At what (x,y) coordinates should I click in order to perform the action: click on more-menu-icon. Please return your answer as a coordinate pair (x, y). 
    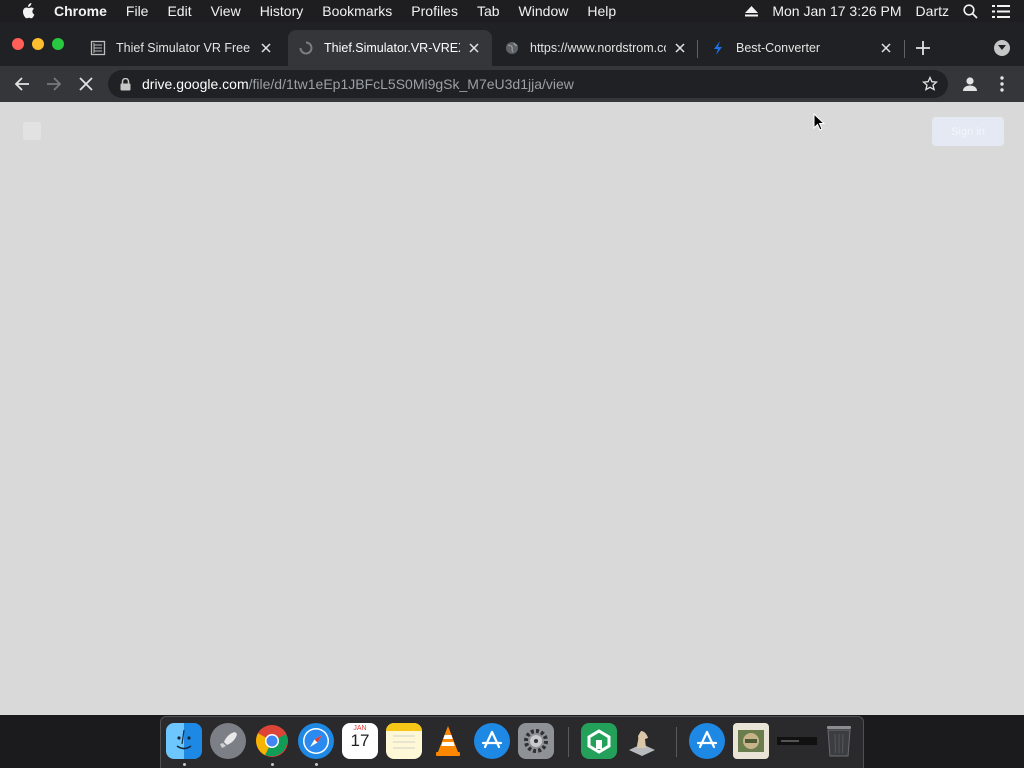
    Looking at the image, I should click on (1002, 84).